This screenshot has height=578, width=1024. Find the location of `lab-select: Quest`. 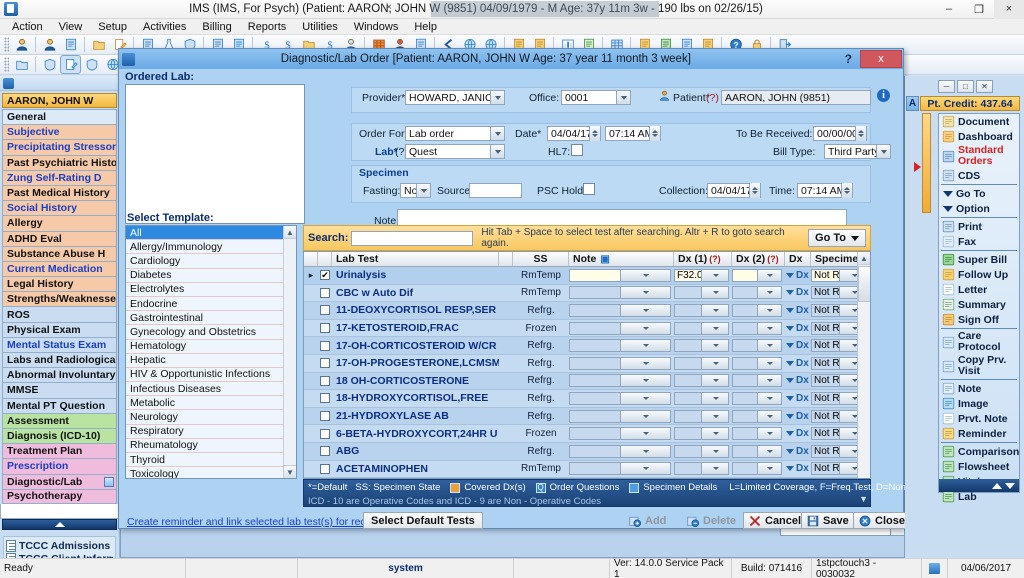

lab-select: Quest is located at coordinates (455, 151).